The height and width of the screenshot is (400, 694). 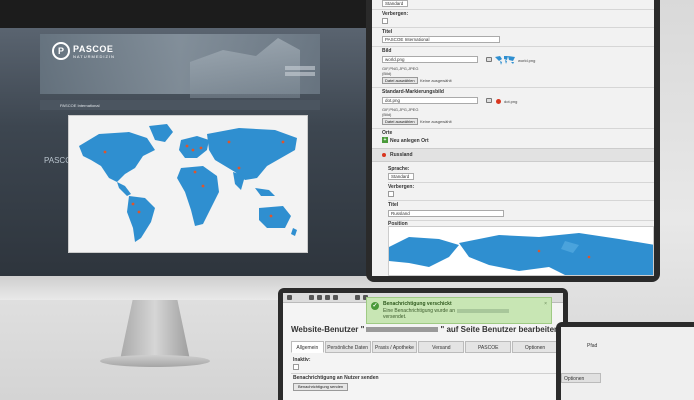 What do you see at coordinates (395, 14) in the screenshot?
I see `hidden-label: Verbergen:` at bounding box center [395, 14].